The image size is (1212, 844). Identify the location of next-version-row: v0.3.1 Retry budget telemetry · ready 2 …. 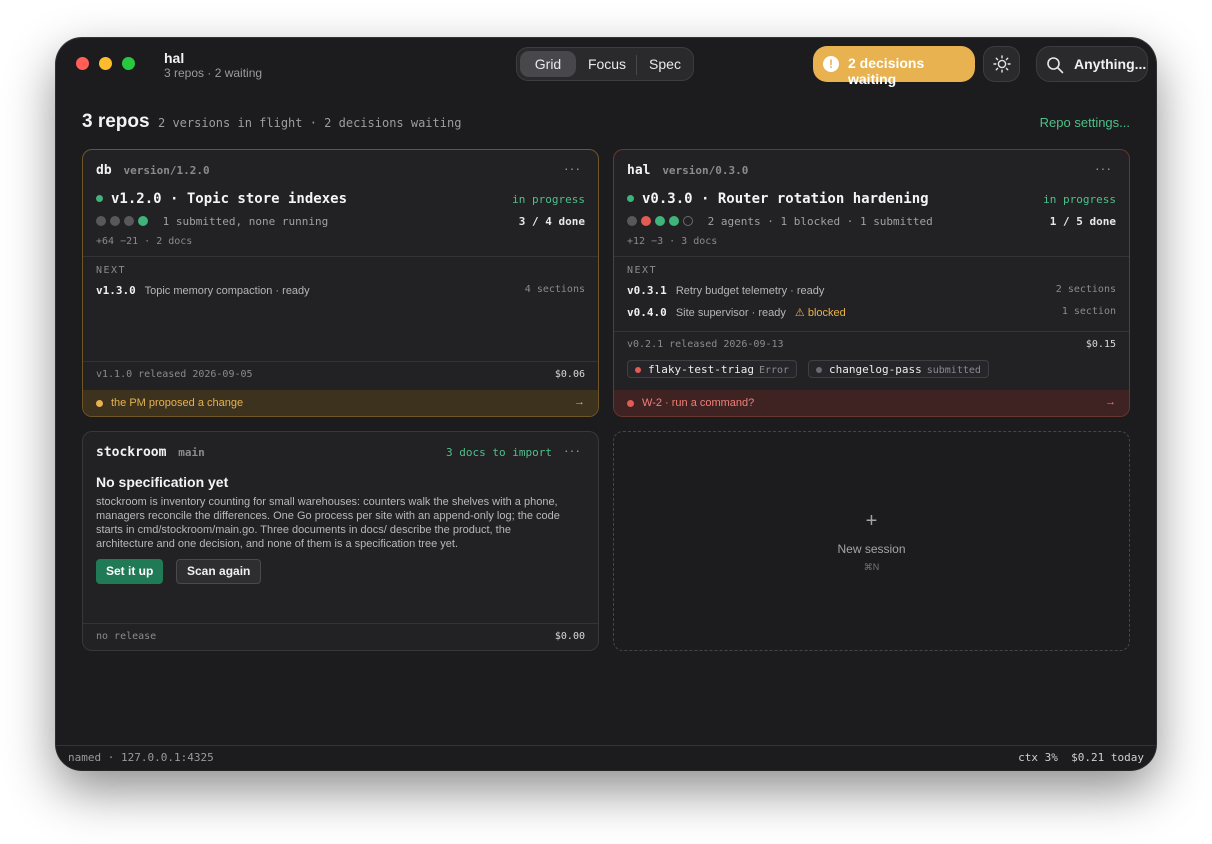
(871, 292).